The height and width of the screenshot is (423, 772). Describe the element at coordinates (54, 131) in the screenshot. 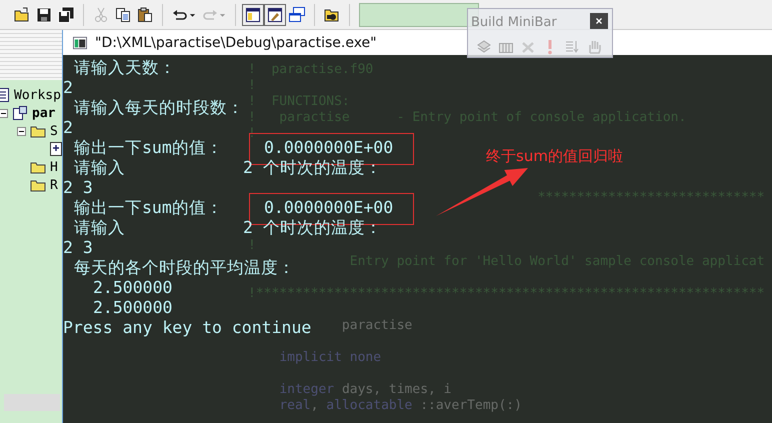

I see `tree-item: S` at that location.